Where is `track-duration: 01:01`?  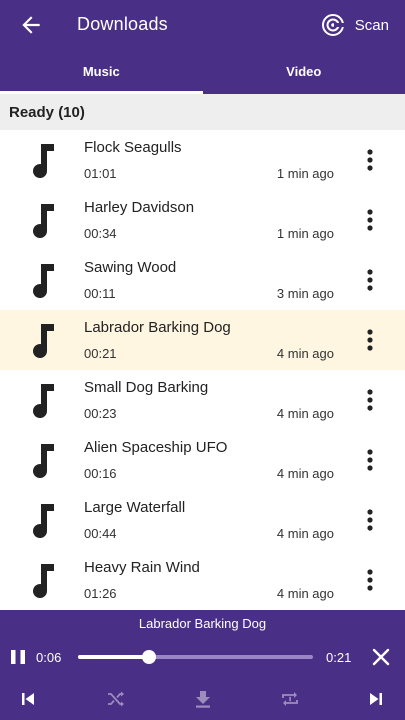 track-duration: 01:01 is located at coordinates (100, 173).